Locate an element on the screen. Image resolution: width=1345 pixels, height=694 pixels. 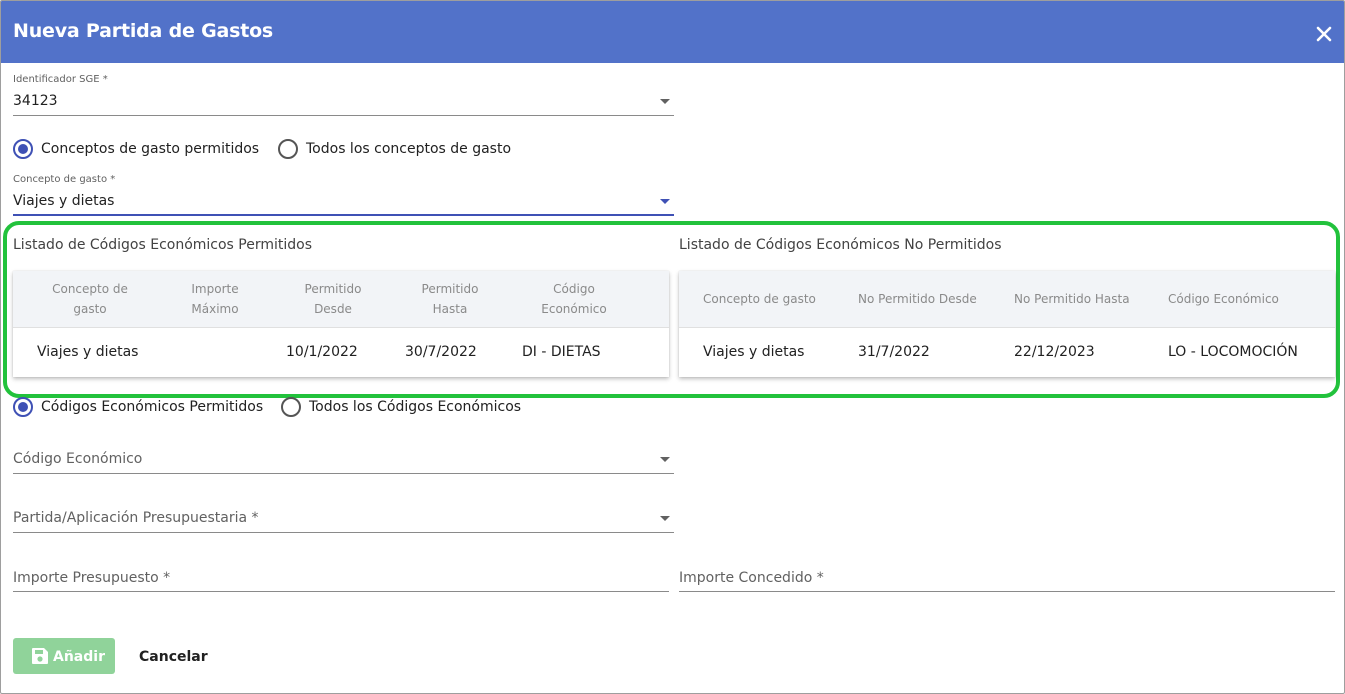
cancel-button: Cancelar is located at coordinates (172, 656).